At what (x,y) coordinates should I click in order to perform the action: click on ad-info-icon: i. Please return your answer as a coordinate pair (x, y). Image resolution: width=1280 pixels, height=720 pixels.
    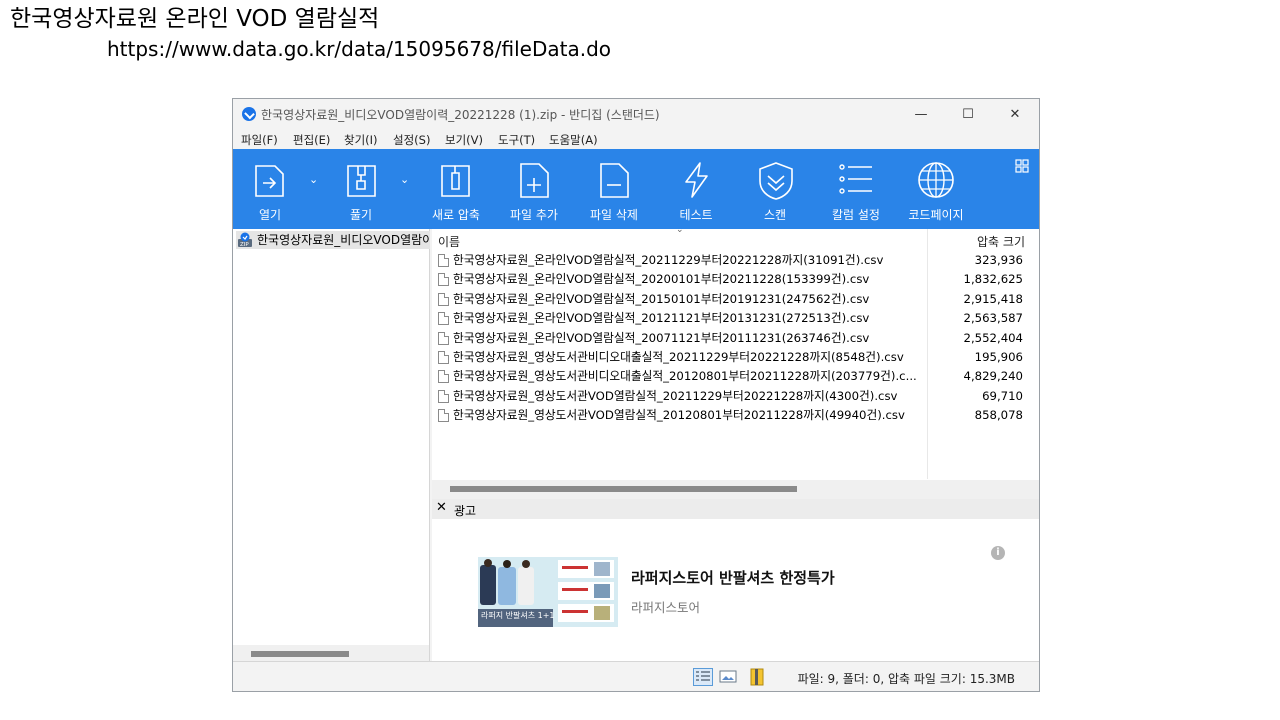
    Looking at the image, I should click on (998, 553).